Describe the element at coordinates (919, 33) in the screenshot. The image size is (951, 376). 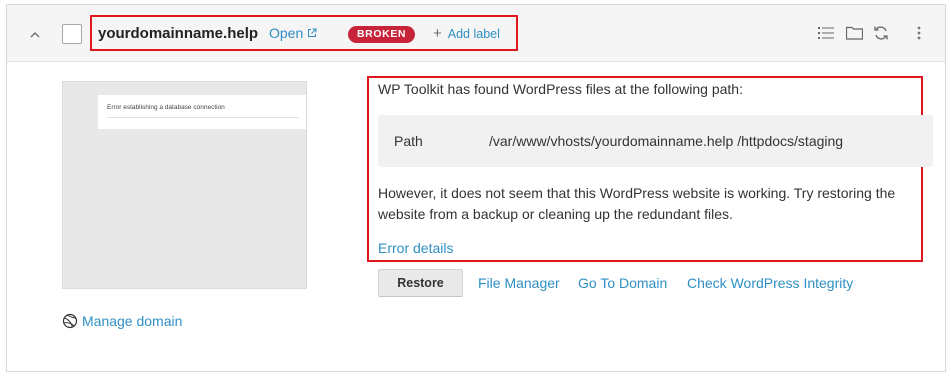
I see `more-vertical-icon` at that location.